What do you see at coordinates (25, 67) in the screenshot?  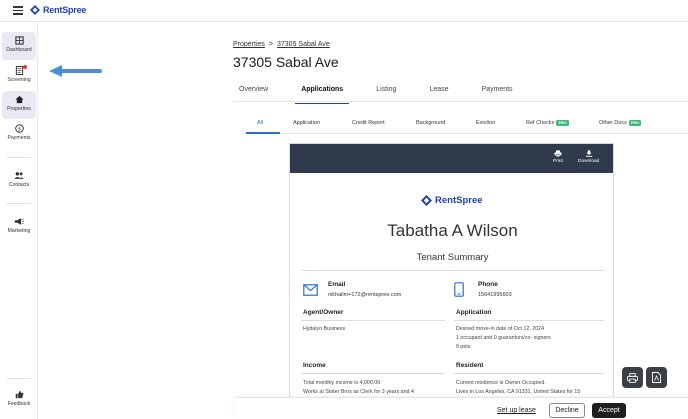 I see `notification-dot` at bounding box center [25, 67].